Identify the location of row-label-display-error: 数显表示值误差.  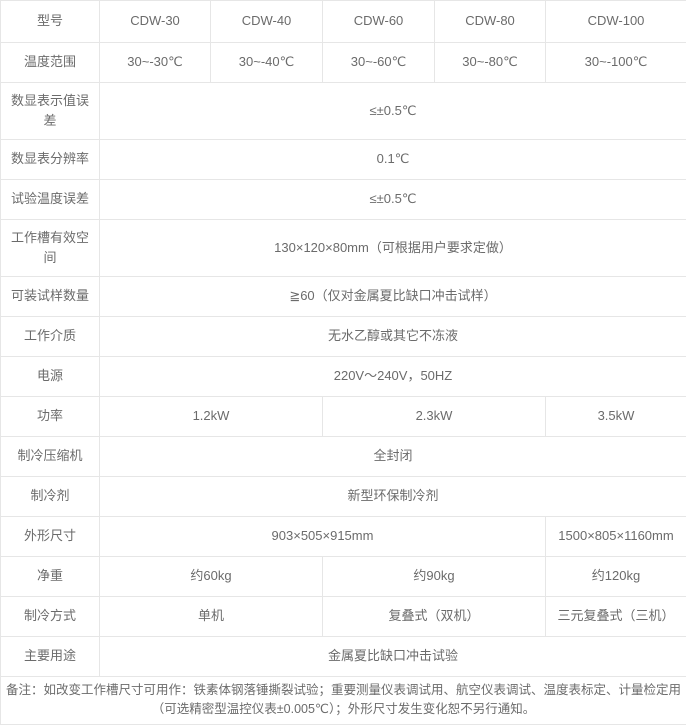
(50, 111).